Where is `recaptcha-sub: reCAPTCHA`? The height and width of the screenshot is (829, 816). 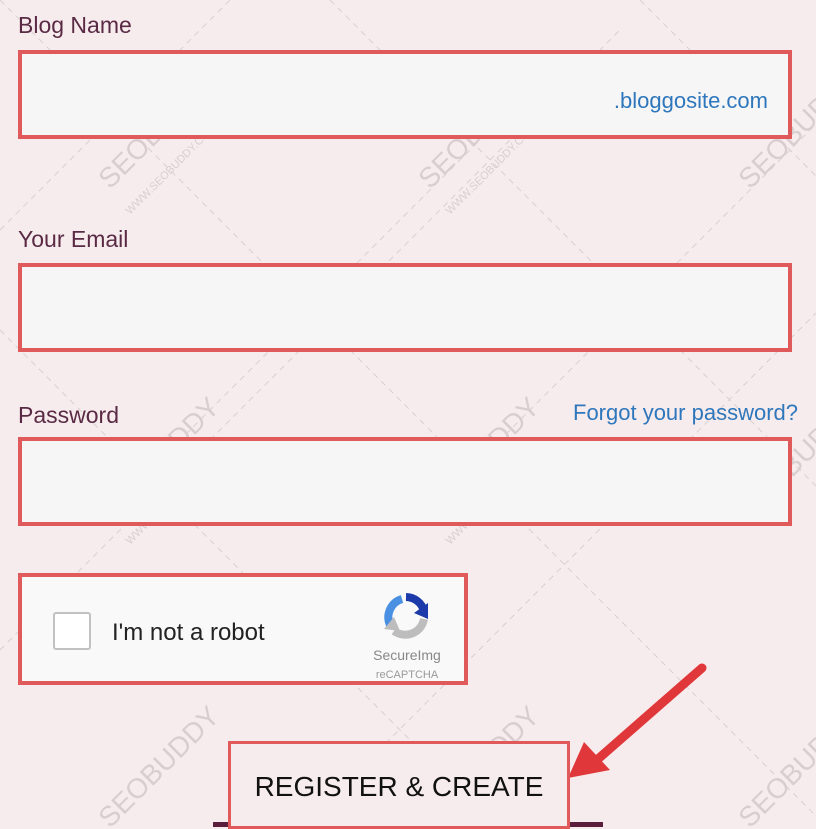
recaptcha-sub: reCAPTCHA is located at coordinates (407, 675).